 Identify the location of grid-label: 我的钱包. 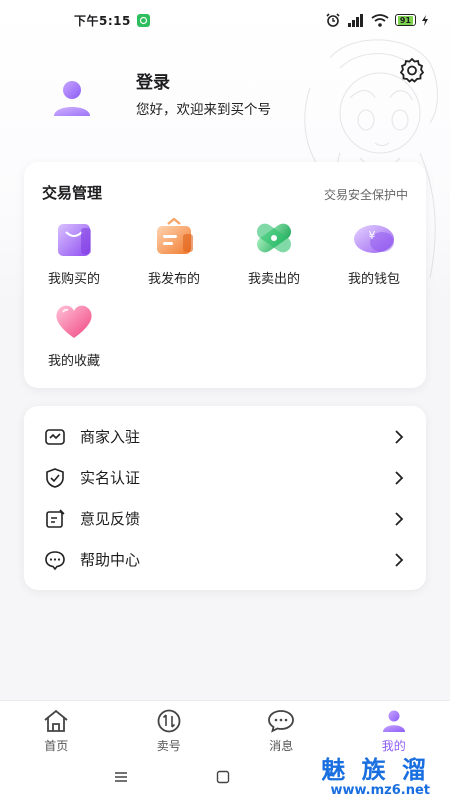
(373, 279).